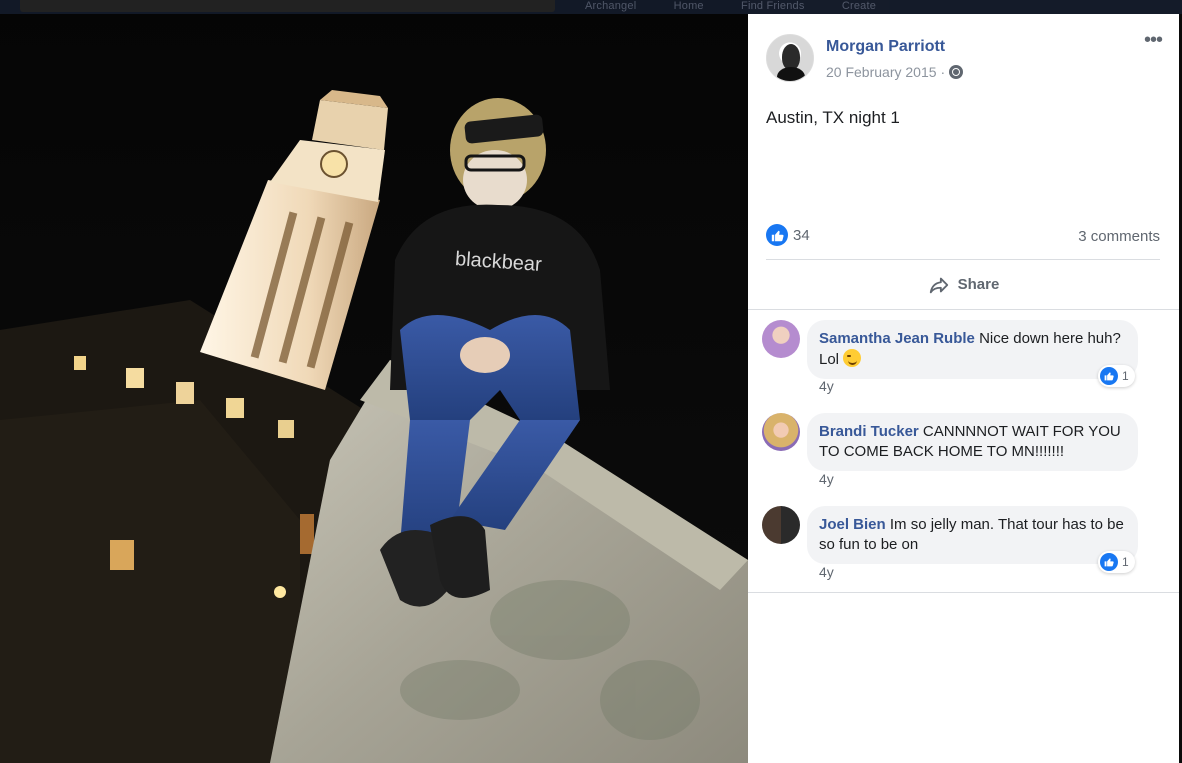 Image resolution: width=1182 pixels, height=763 pixels. I want to click on nav-item-create: Create, so click(859, 6).